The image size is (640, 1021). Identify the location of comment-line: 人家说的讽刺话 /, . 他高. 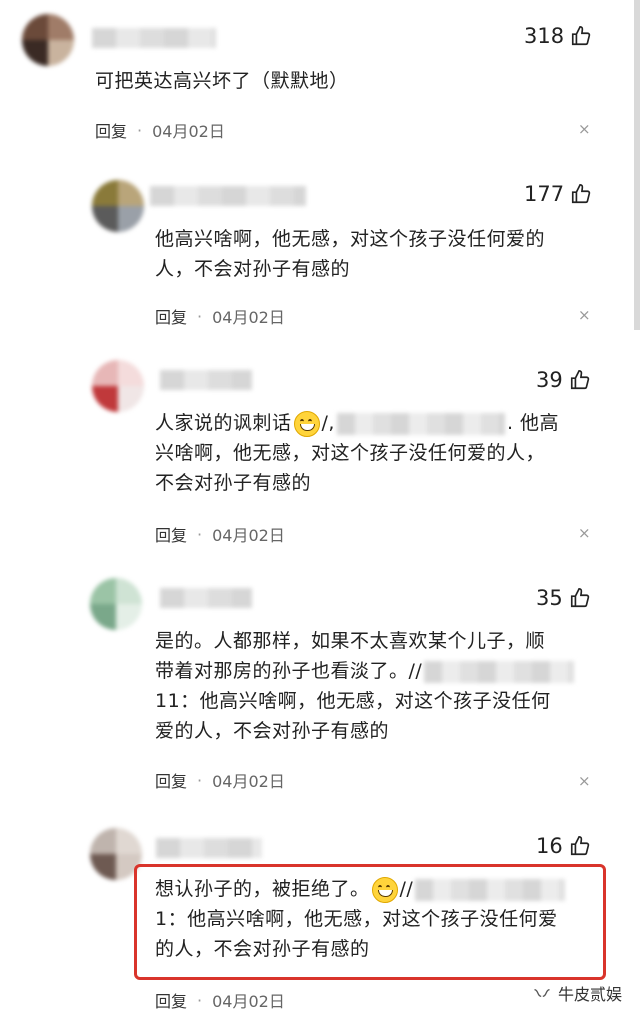
(357, 423).